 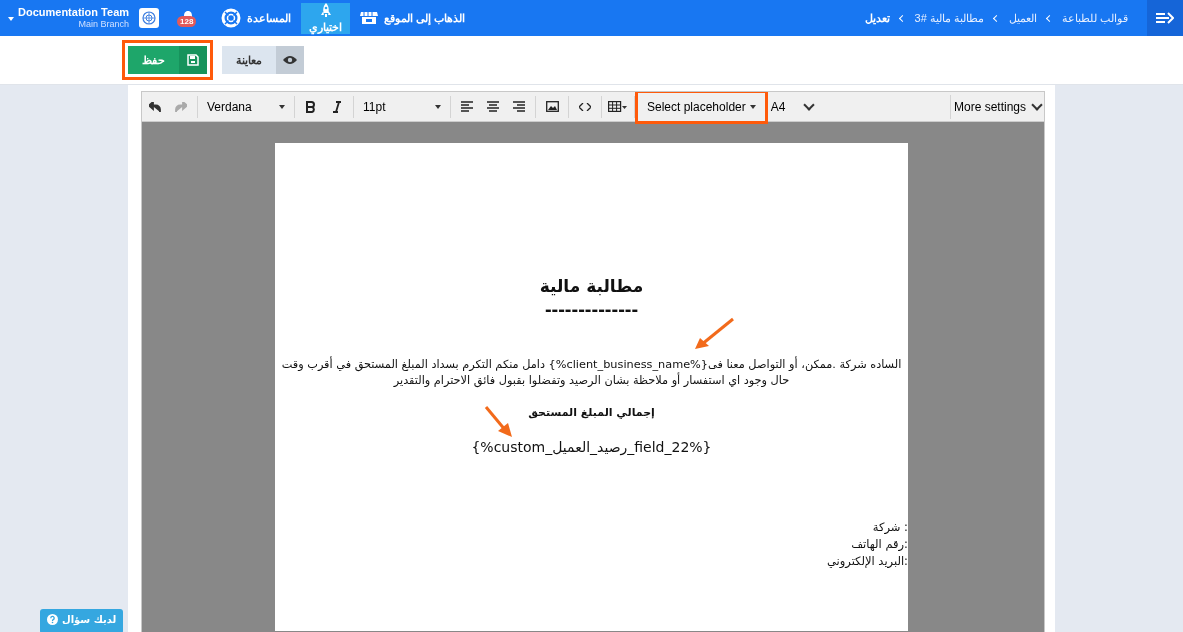 What do you see at coordinates (618, 106) in the screenshot?
I see `table-icon` at bounding box center [618, 106].